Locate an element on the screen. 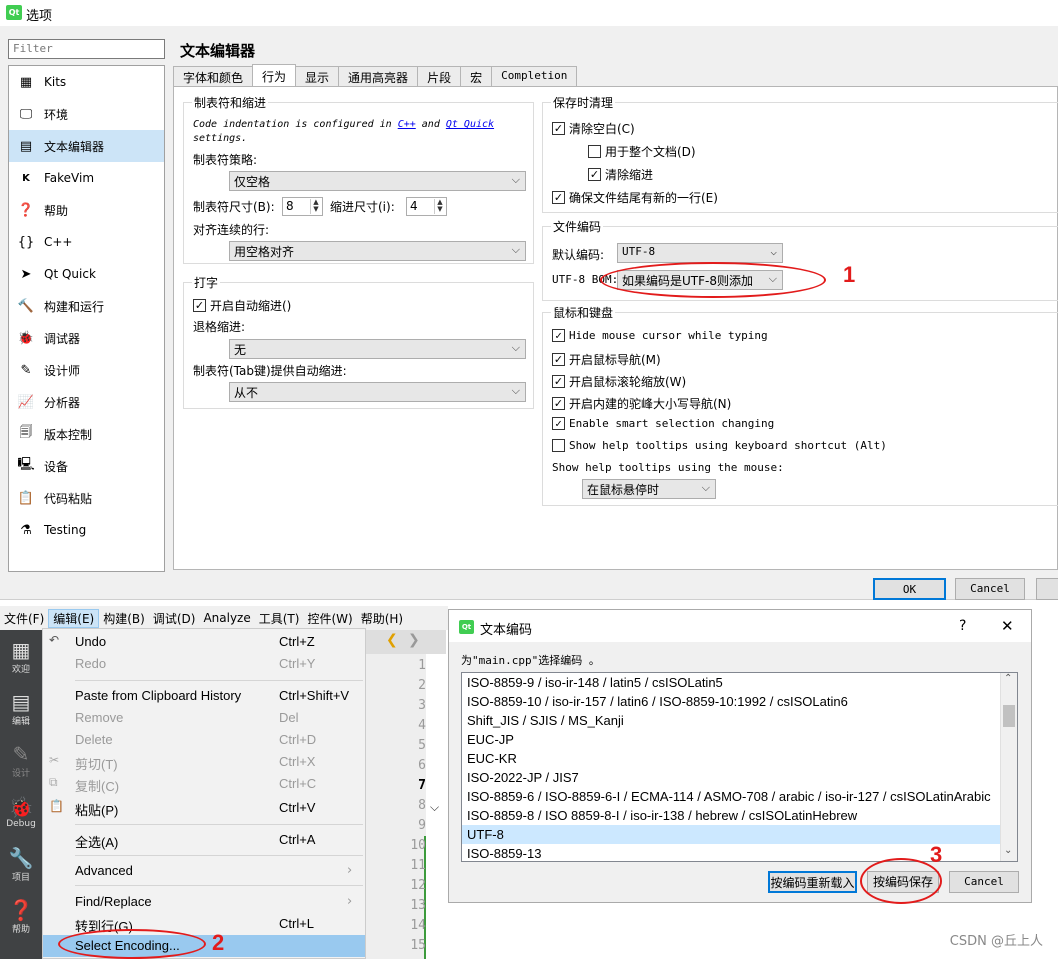  menu-build: 构建(B) is located at coordinates (124, 618).